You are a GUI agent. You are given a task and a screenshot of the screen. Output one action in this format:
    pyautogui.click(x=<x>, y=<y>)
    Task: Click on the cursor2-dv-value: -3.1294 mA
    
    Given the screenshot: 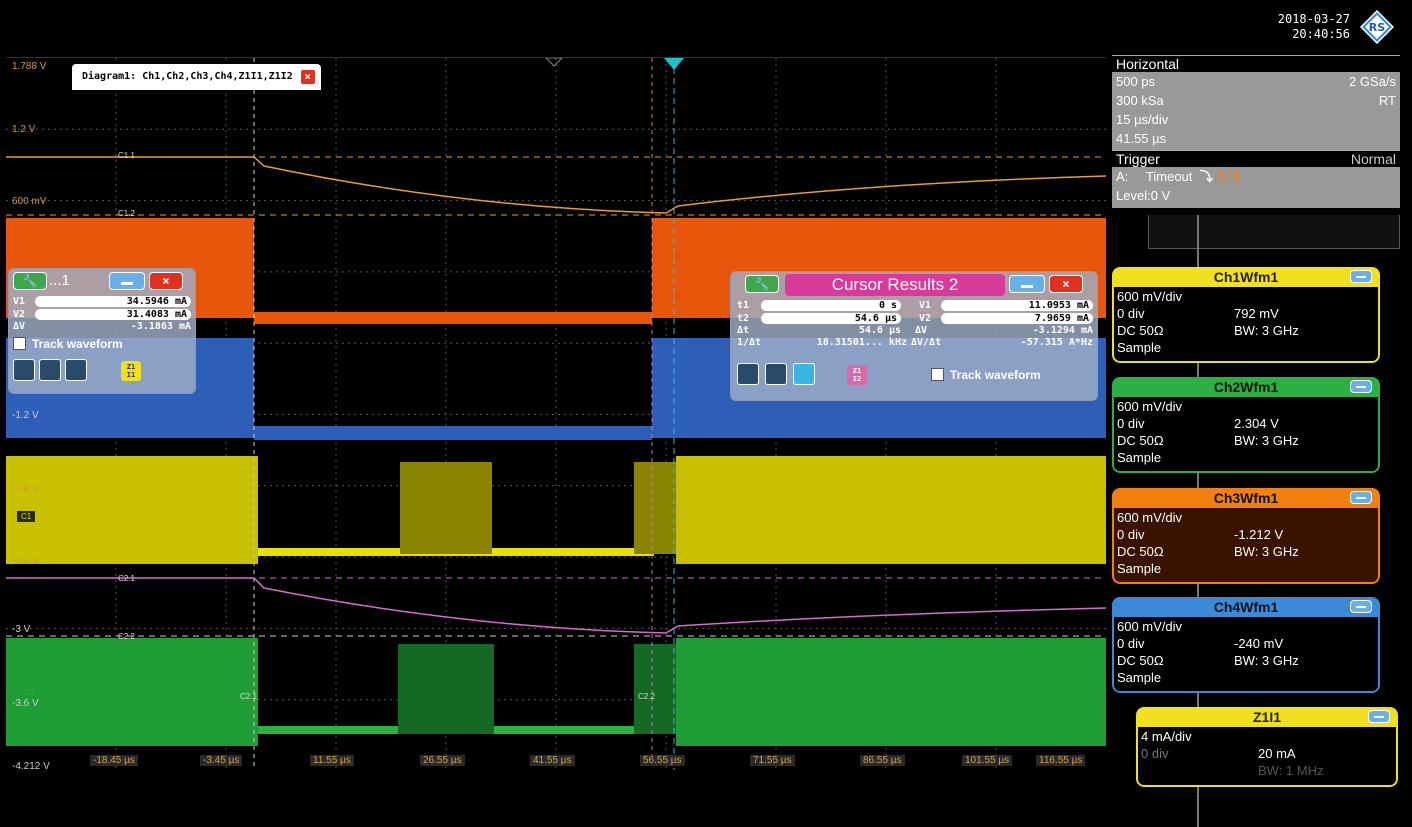 What is the action you would take?
    pyautogui.click(x=1062, y=330)
    